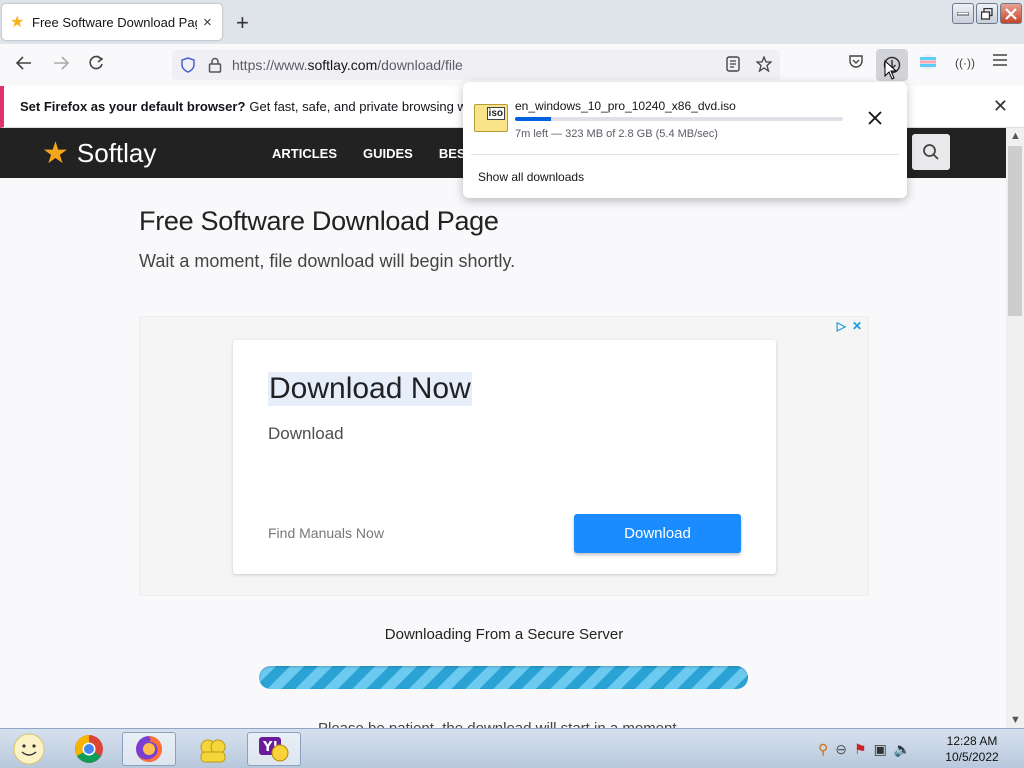 This screenshot has height=768, width=1024. What do you see at coordinates (326, 533) in the screenshot?
I see `ad-domain: Find Manuals Now` at bounding box center [326, 533].